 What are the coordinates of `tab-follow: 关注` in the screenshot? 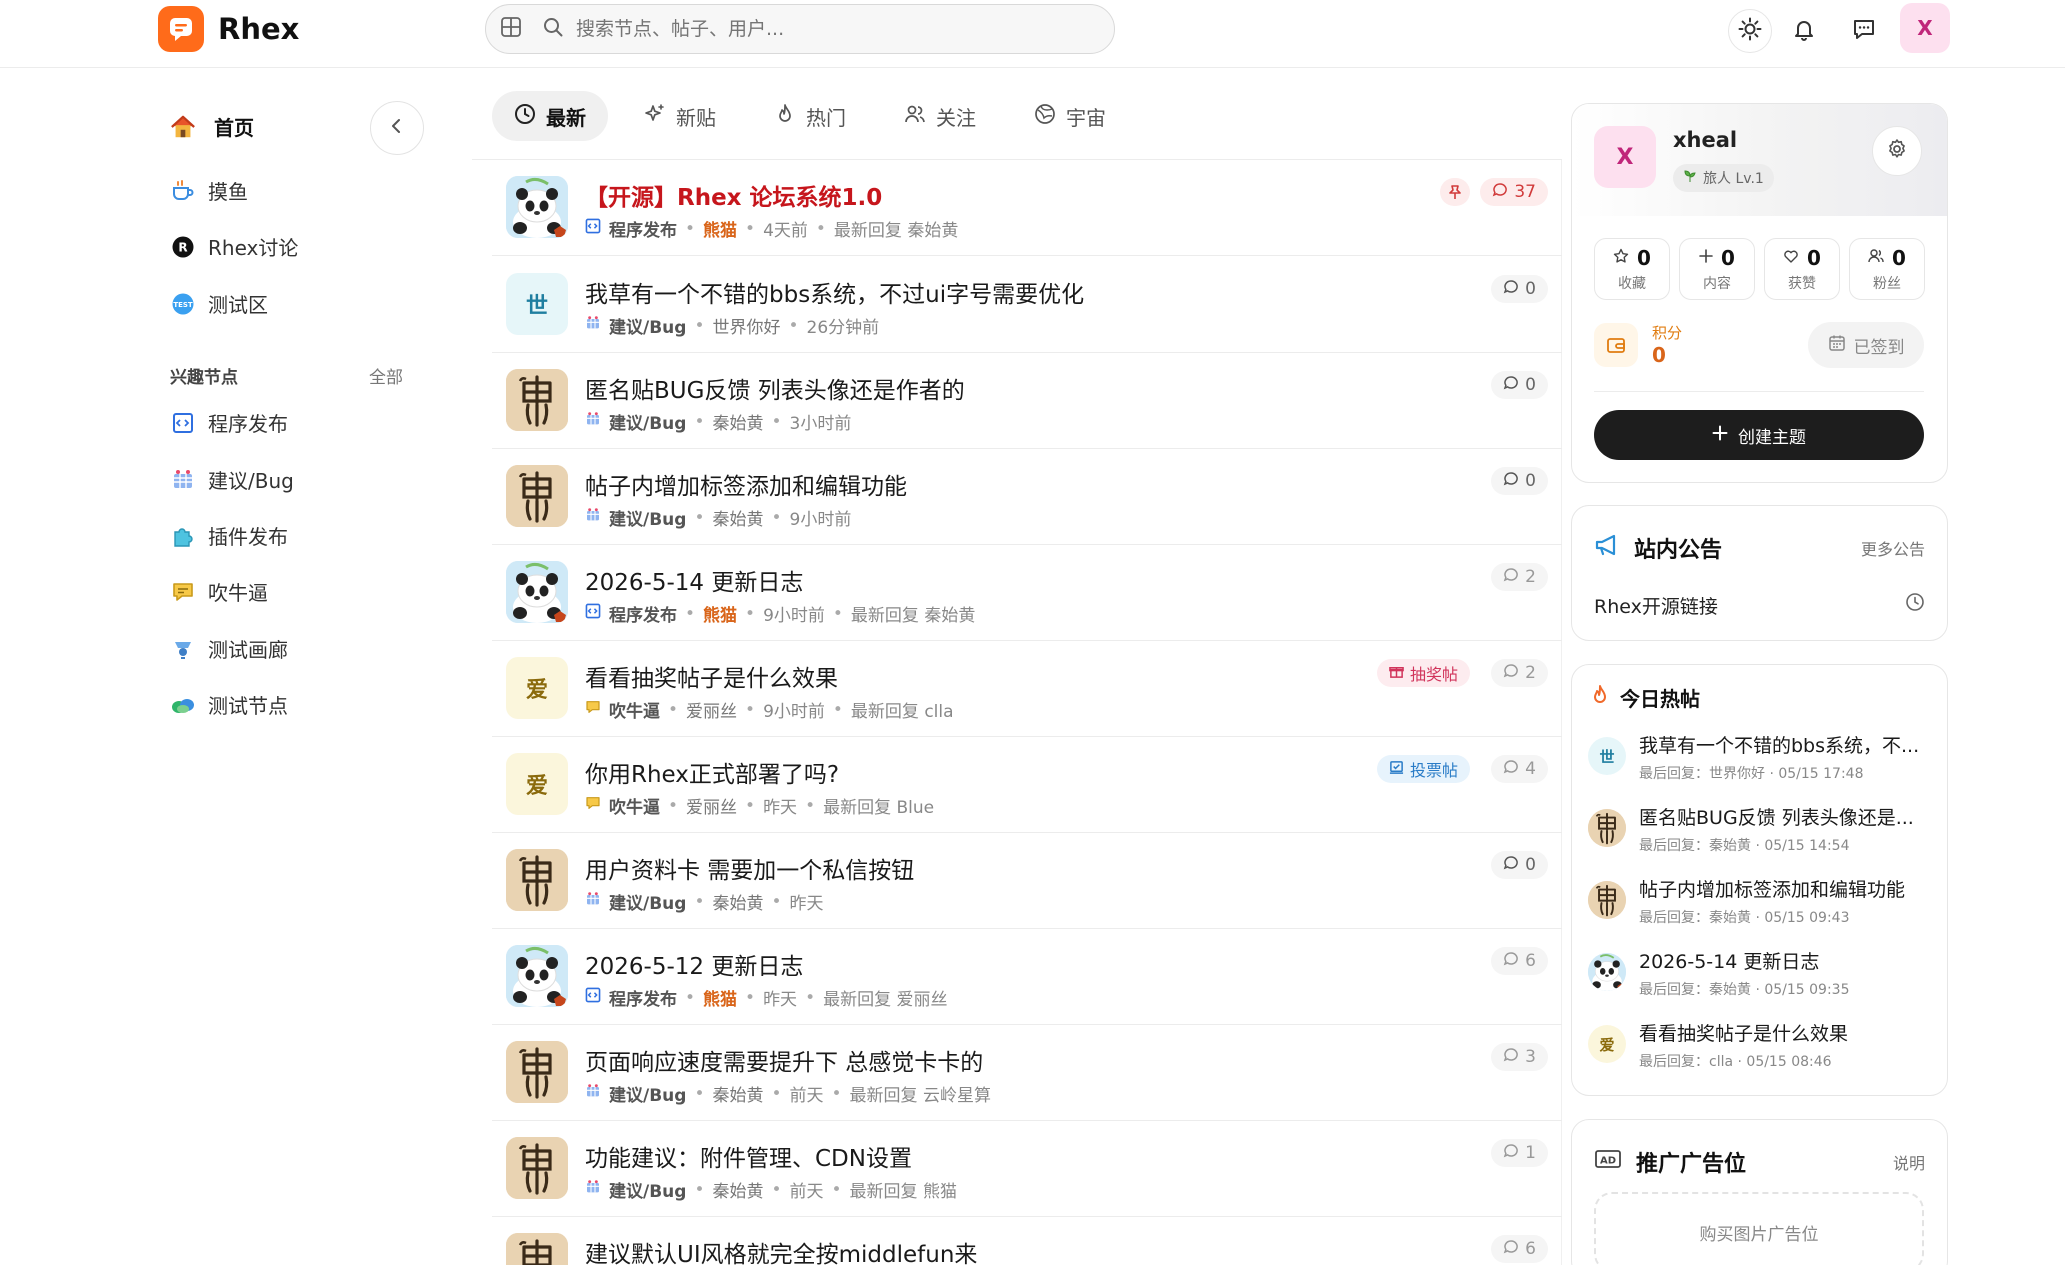 It's located at (940, 116).